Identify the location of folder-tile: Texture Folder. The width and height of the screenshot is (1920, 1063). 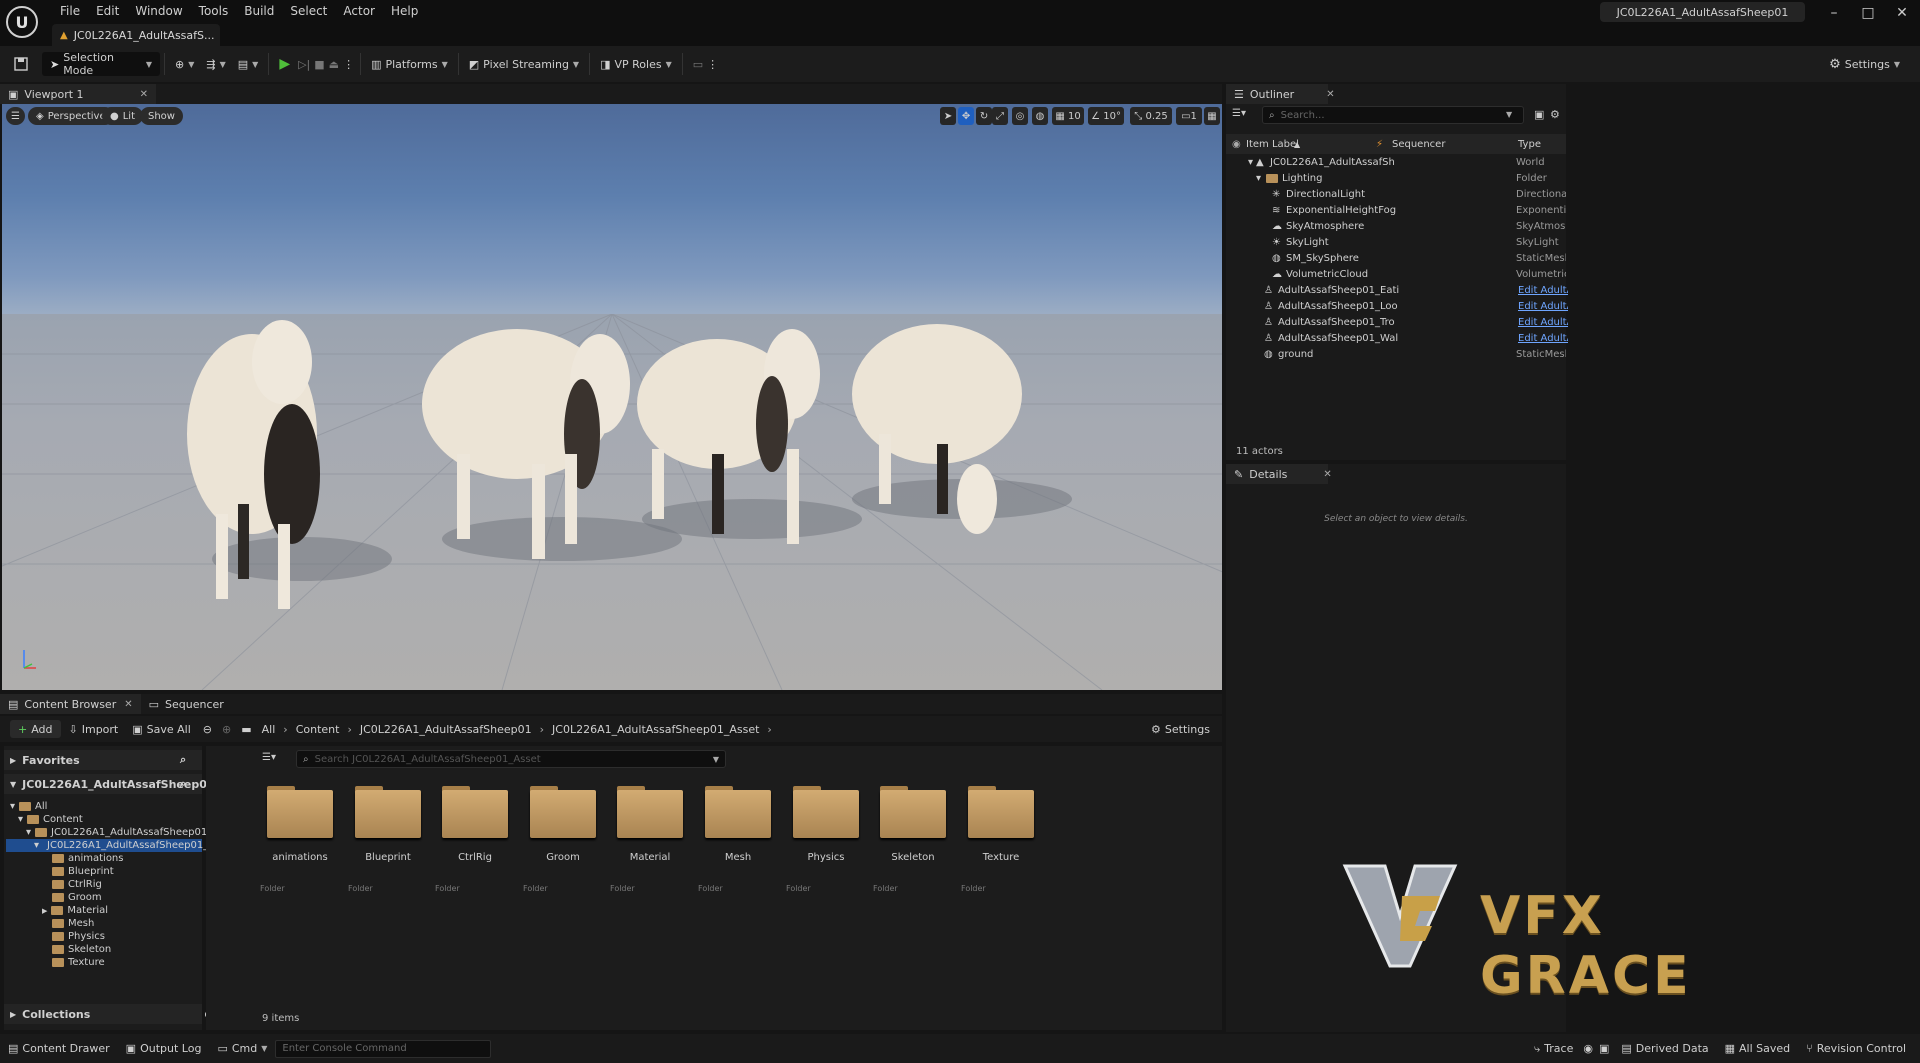
(999, 838).